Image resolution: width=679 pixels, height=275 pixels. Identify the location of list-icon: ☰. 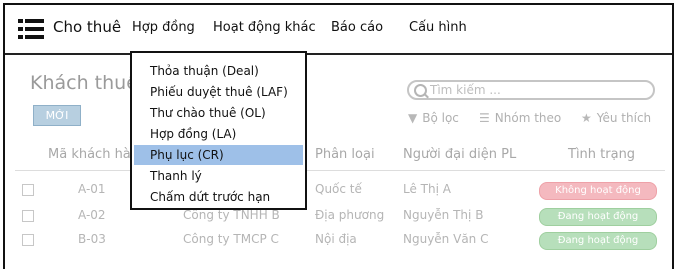
(484, 118).